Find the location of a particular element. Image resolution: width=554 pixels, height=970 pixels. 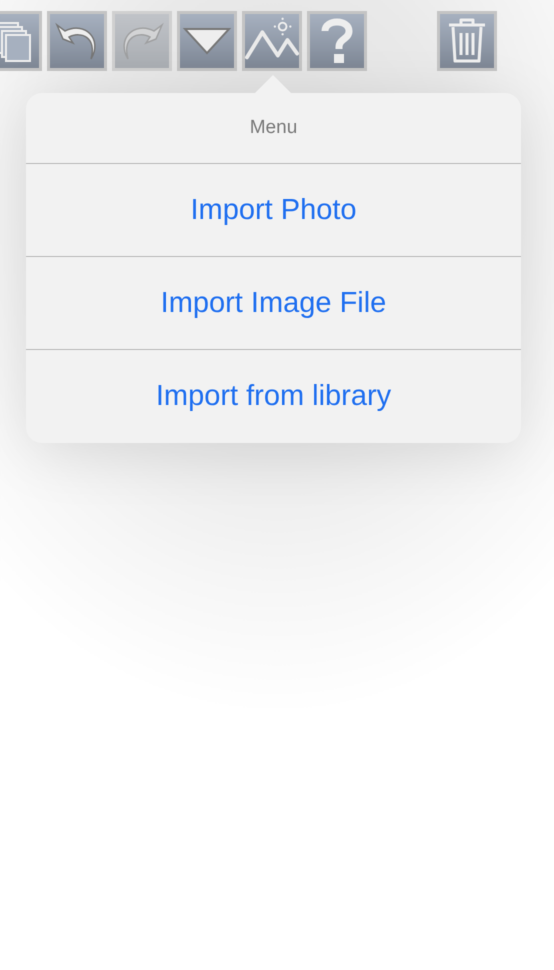

question-mark-icon is located at coordinates (337, 41).